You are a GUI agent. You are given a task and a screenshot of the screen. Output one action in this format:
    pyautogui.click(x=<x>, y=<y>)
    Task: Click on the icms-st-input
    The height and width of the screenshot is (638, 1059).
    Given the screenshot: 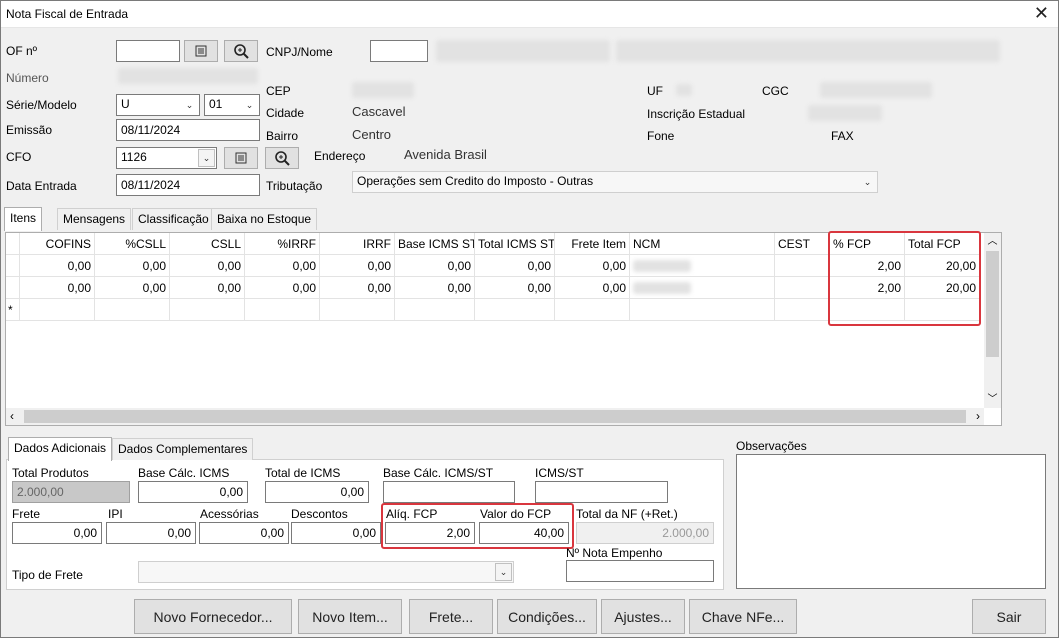 What is the action you would take?
    pyautogui.click(x=601, y=492)
    